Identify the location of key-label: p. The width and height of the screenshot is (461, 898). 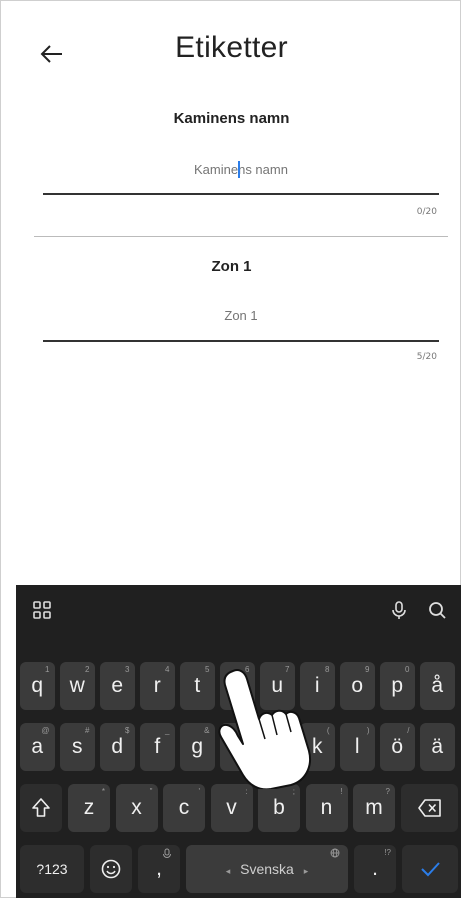
(397, 685).